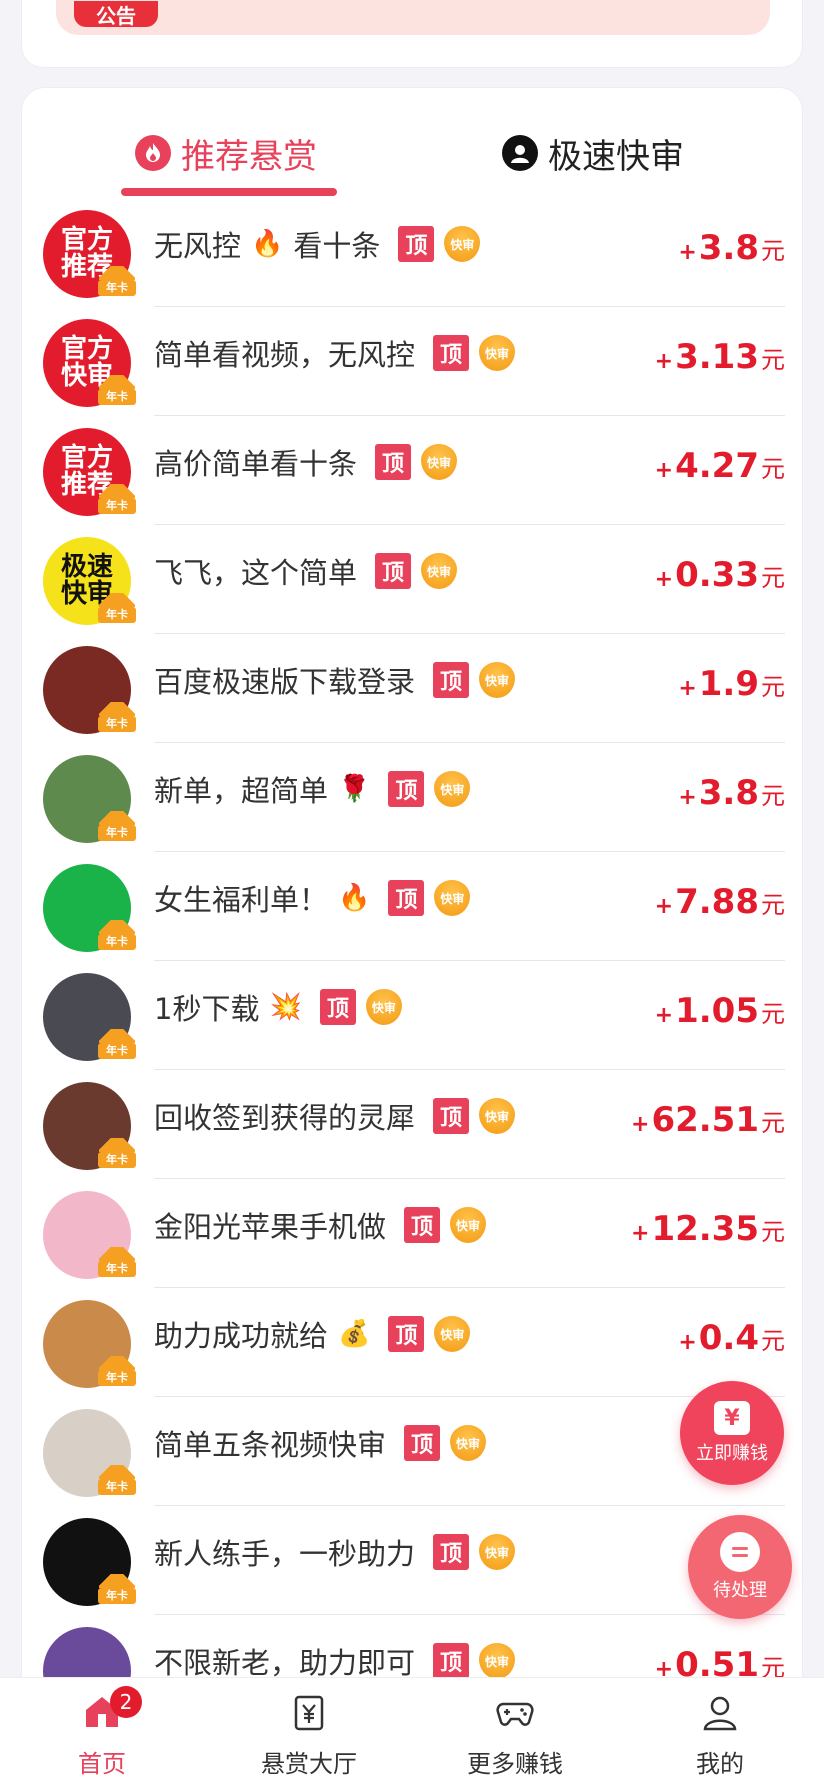  I want to click on task-row: 年卡 1秒下载 💥 顶 快审 + 1.05 元, so click(412, 1015).